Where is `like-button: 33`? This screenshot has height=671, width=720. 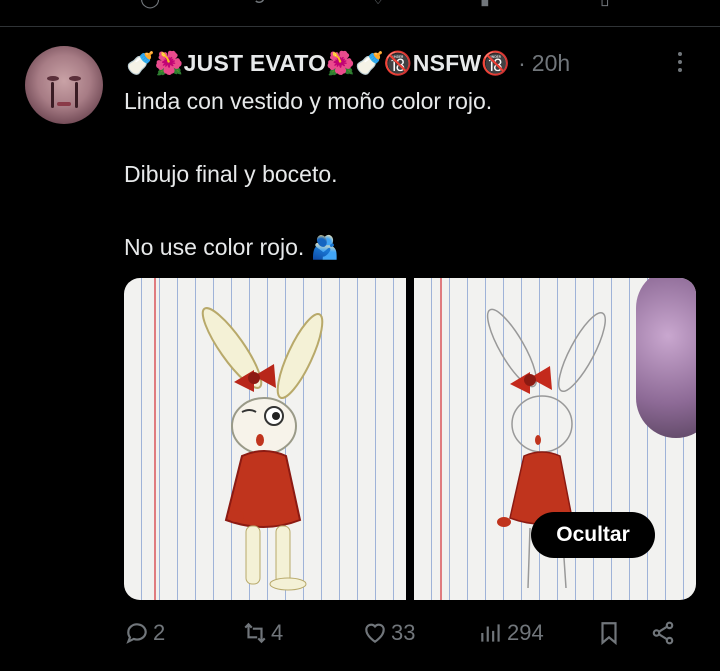
like-button: 33 is located at coordinates (388, 633).